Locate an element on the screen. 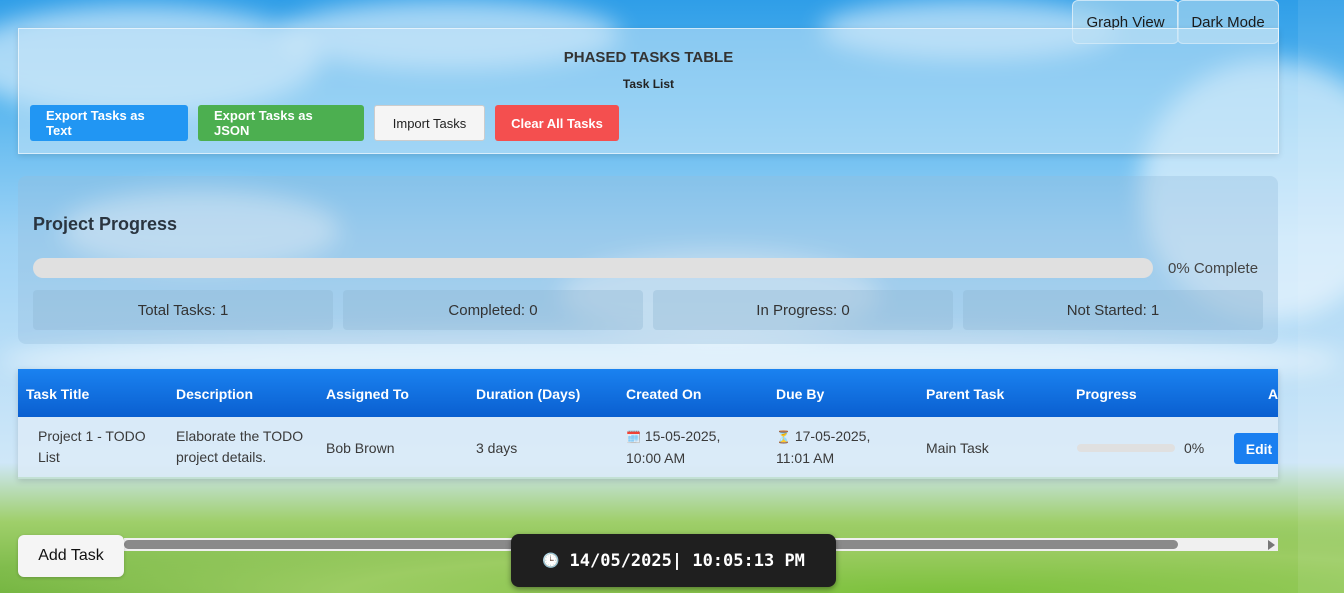 This screenshot has height=593, width=1344. calendar-icon: 🗓️ is located at coordinates (633, 437).